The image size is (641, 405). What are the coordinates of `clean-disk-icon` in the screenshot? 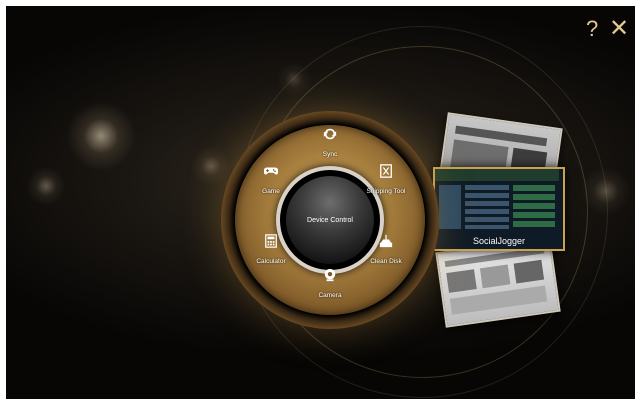 It's located at (386, 241).